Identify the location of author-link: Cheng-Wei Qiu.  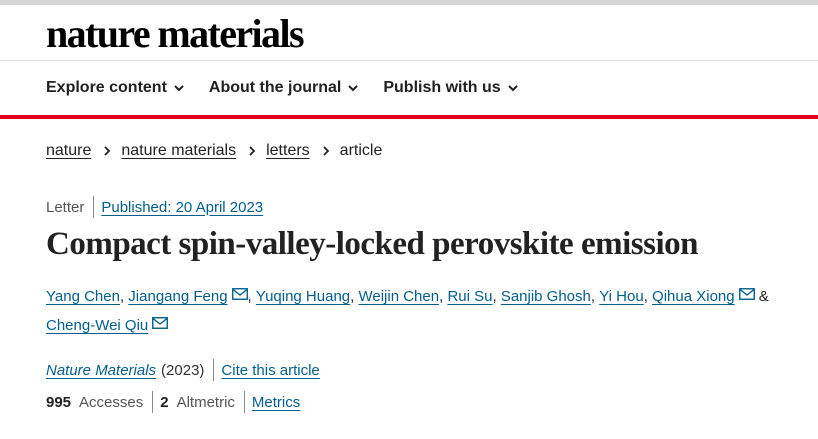
(97, 325).